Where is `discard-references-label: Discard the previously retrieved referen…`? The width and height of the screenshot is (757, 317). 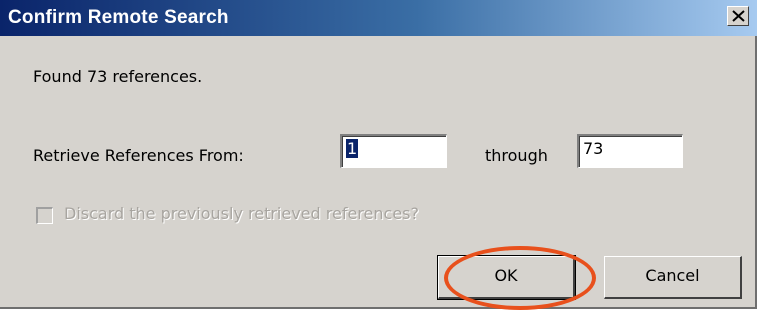
discard-references-label: Discard the previously retrieved referen… is located at coordinates (241, 213).